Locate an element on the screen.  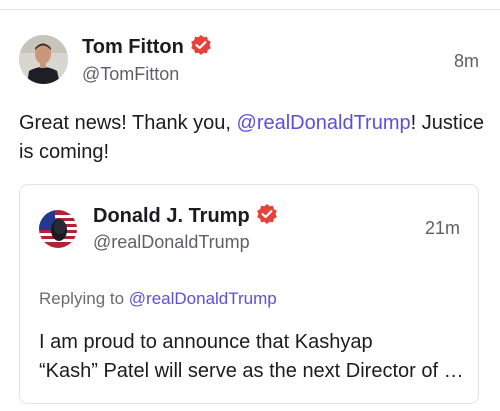
quoted-author-handle: @realDonaldTrump is located at coordinates (171, 242).